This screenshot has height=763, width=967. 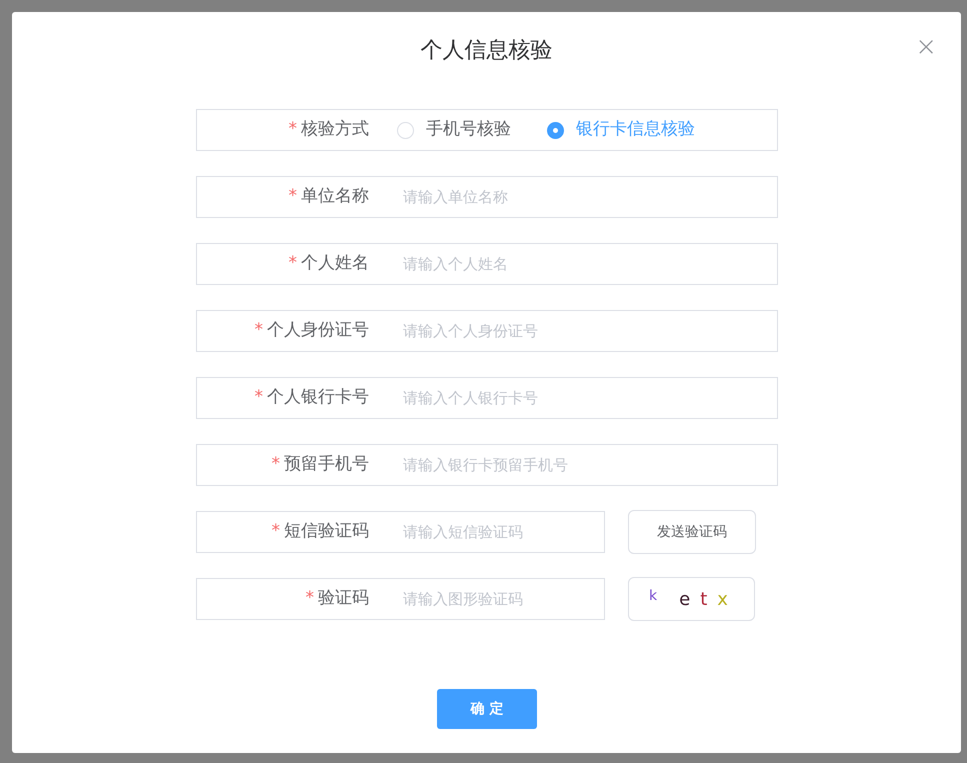 I want to click on form-field: * 预留手机号 请输入银行卡预留手机号, so click(x=487, y=465).